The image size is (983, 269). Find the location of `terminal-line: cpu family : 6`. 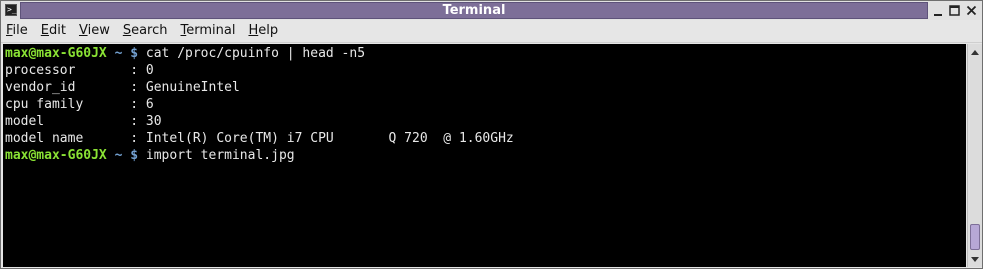

terminal-line: cpu family : 6 is located at coordinates (79, 104).